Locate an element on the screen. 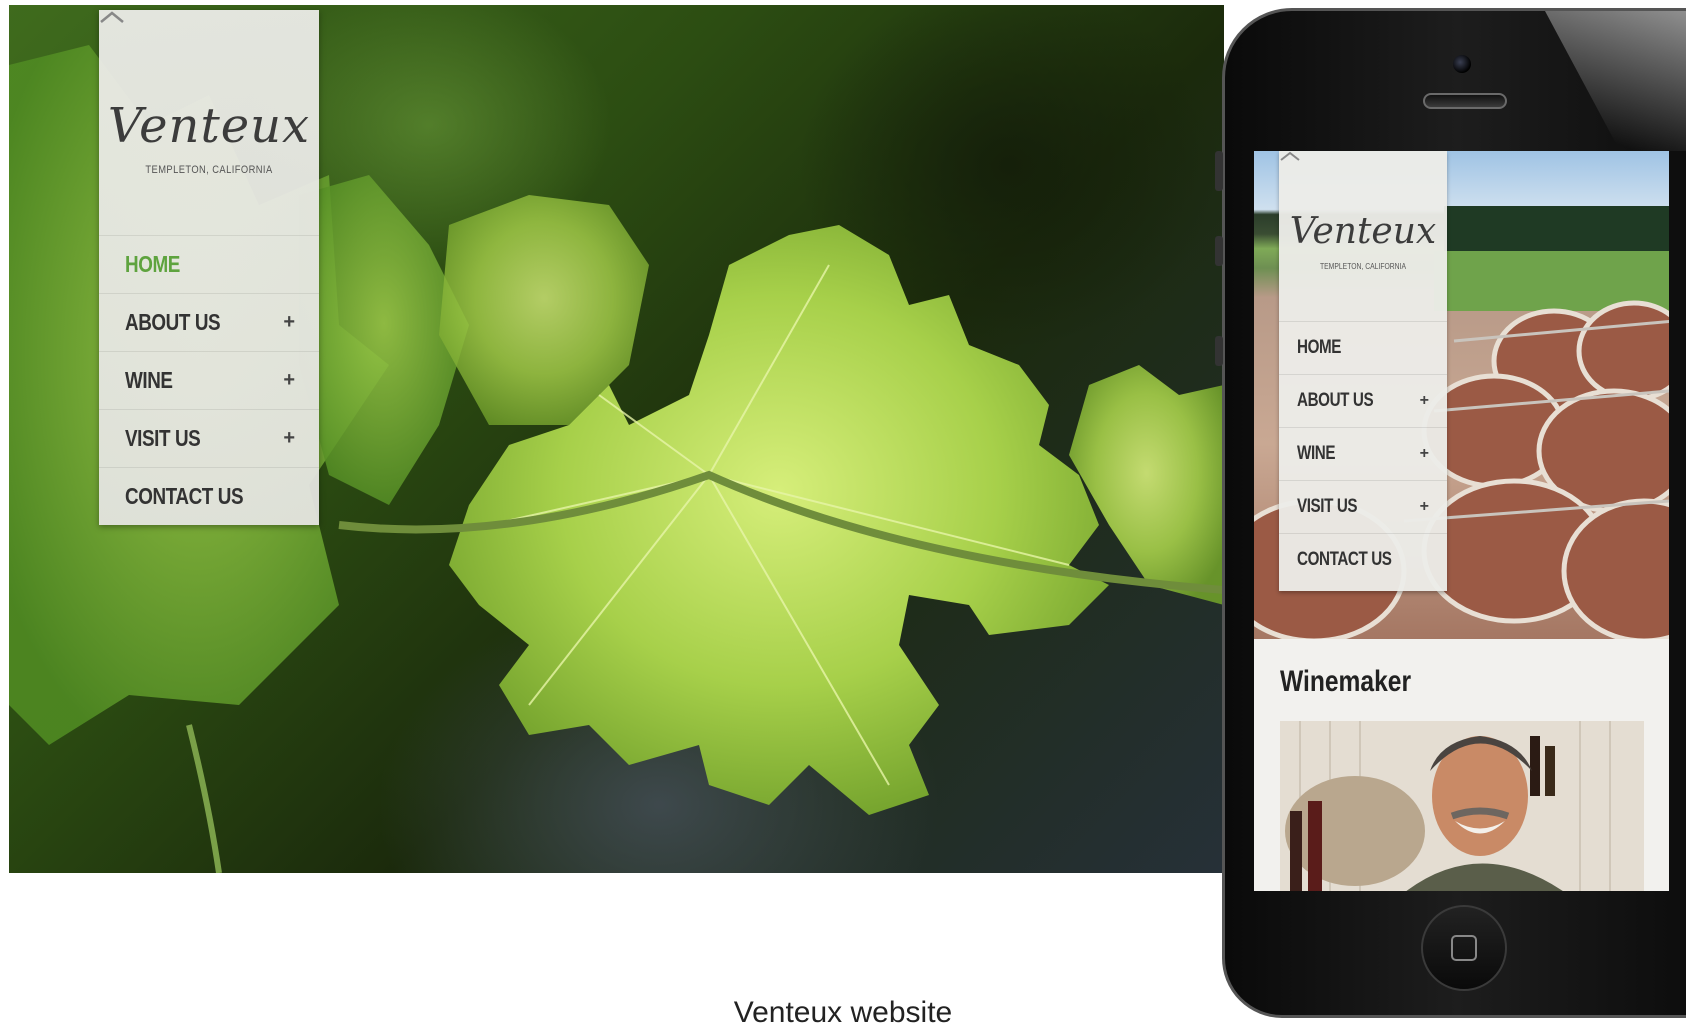 This screenshot has width=1686, height=1030. desktop-nav-list: HOME ABOUT US + WINE + VISIT US + CONTACT US is located at coordinates (209, 380).